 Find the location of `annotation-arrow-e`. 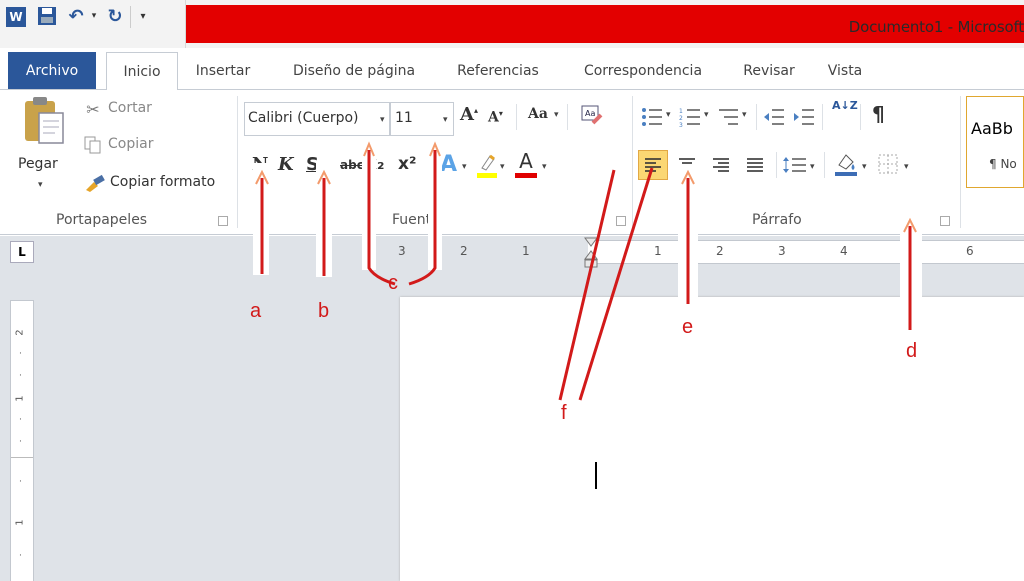

annotation-arrow-e is located at coordinates (688, 236).